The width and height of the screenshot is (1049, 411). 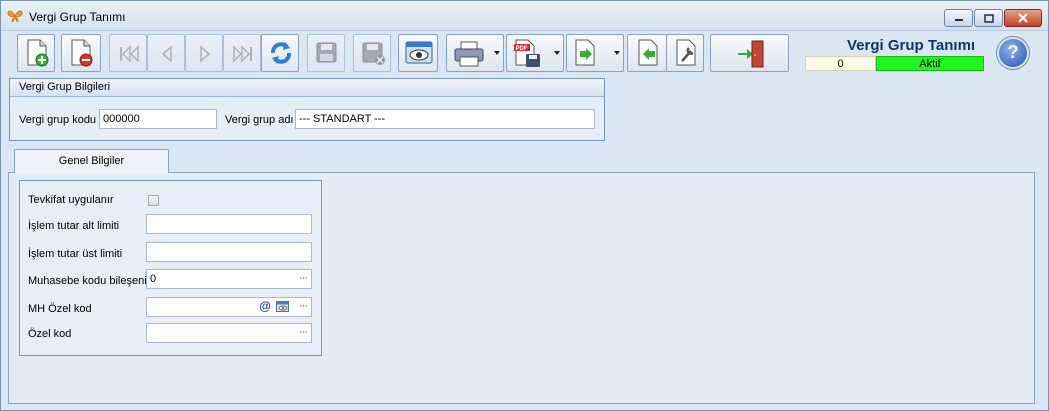 I want to click on delete-record-button, so click(x=81, y=53).